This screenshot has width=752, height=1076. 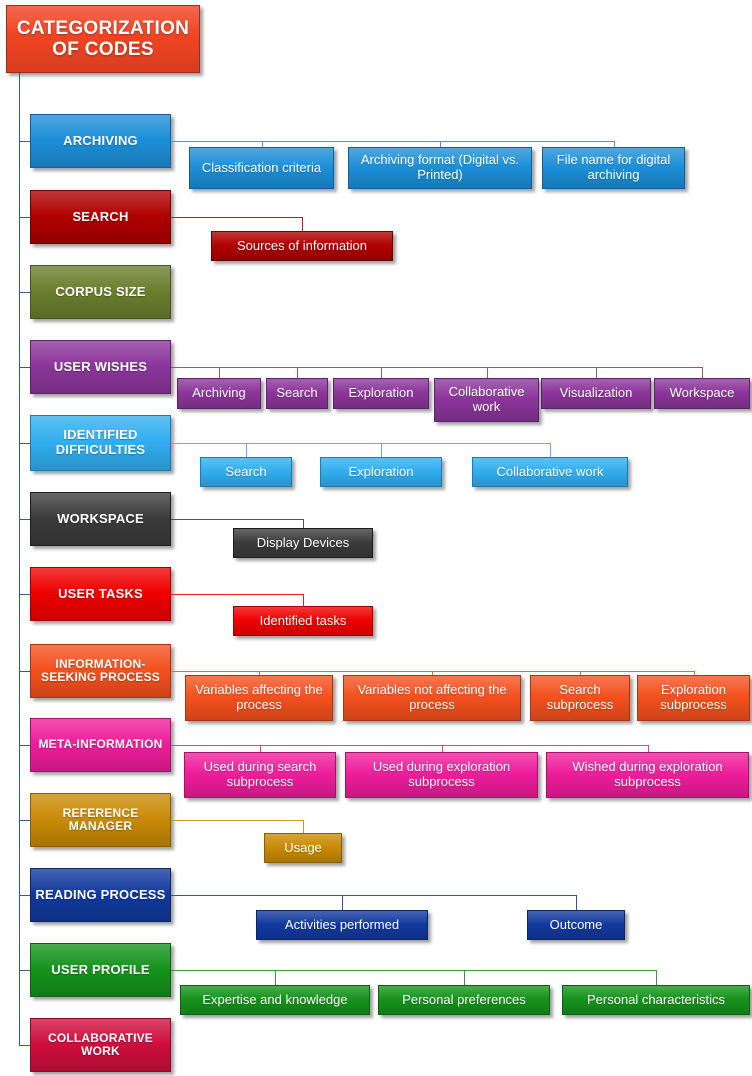 I want to click on spine-stub-reference-manager, so click(x=24, y=820).